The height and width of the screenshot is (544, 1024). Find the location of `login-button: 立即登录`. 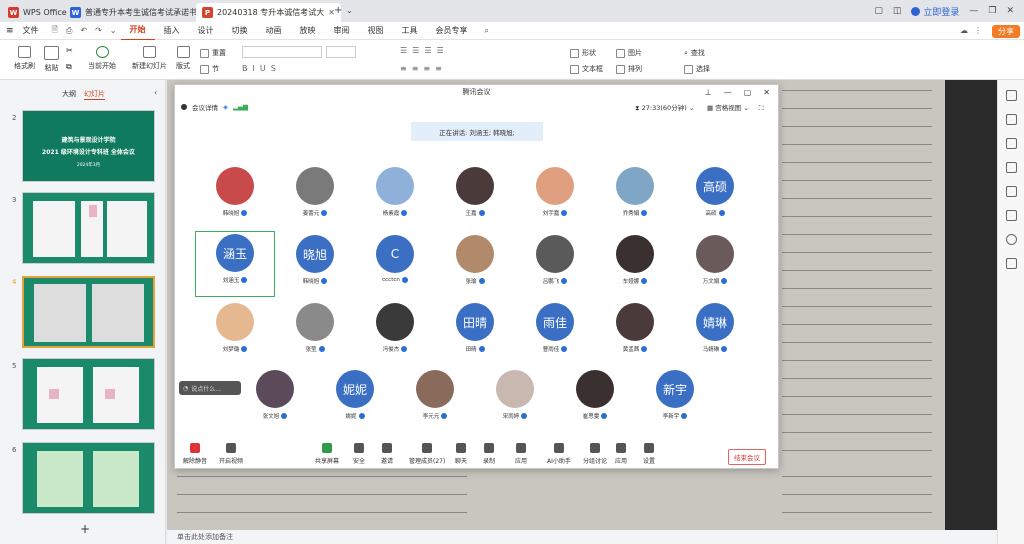

login-button: 立即登录 is located at coordinates (935, 11).